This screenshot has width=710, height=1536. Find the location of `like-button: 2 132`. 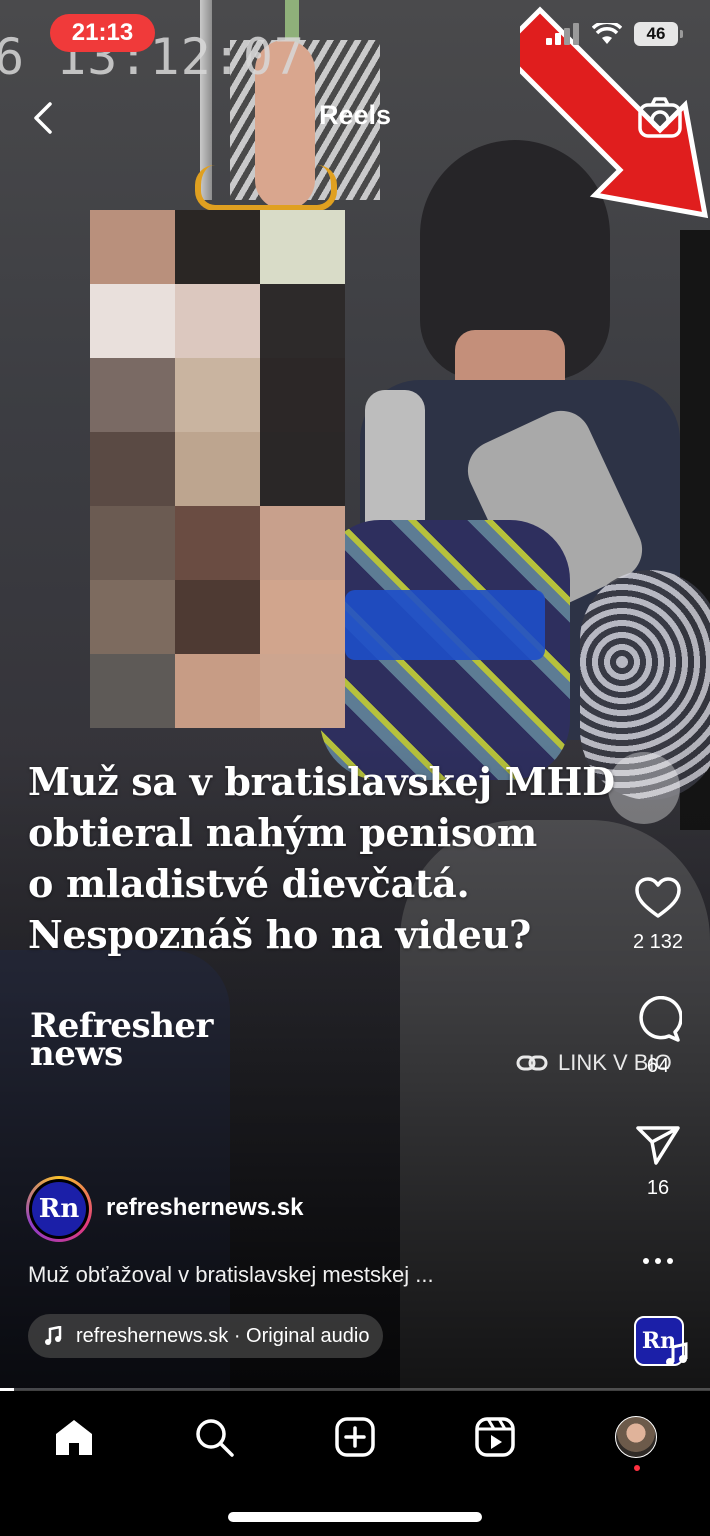

like-button: 2 132 is located at coordinates (658, 915).